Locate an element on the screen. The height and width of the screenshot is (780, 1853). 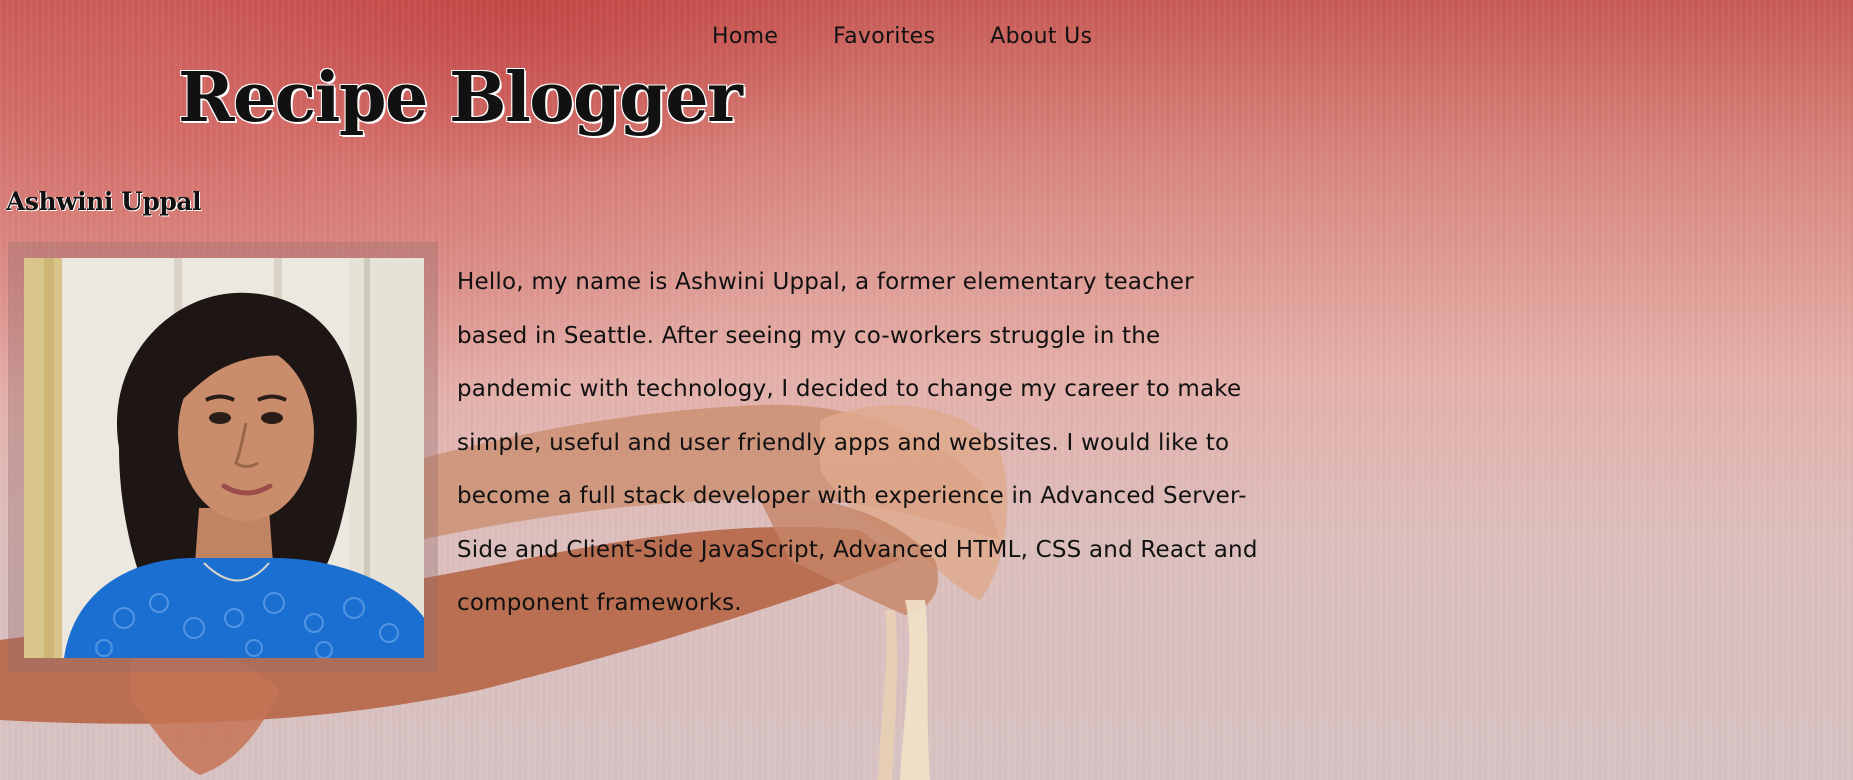
author-photo is located at coordinates (224, 458).